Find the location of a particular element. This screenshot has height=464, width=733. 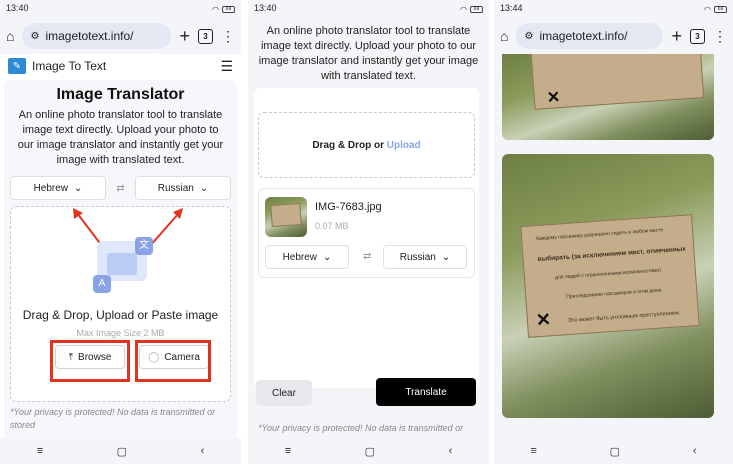

sign-original: ✕ is located at coordinates (617, 82).